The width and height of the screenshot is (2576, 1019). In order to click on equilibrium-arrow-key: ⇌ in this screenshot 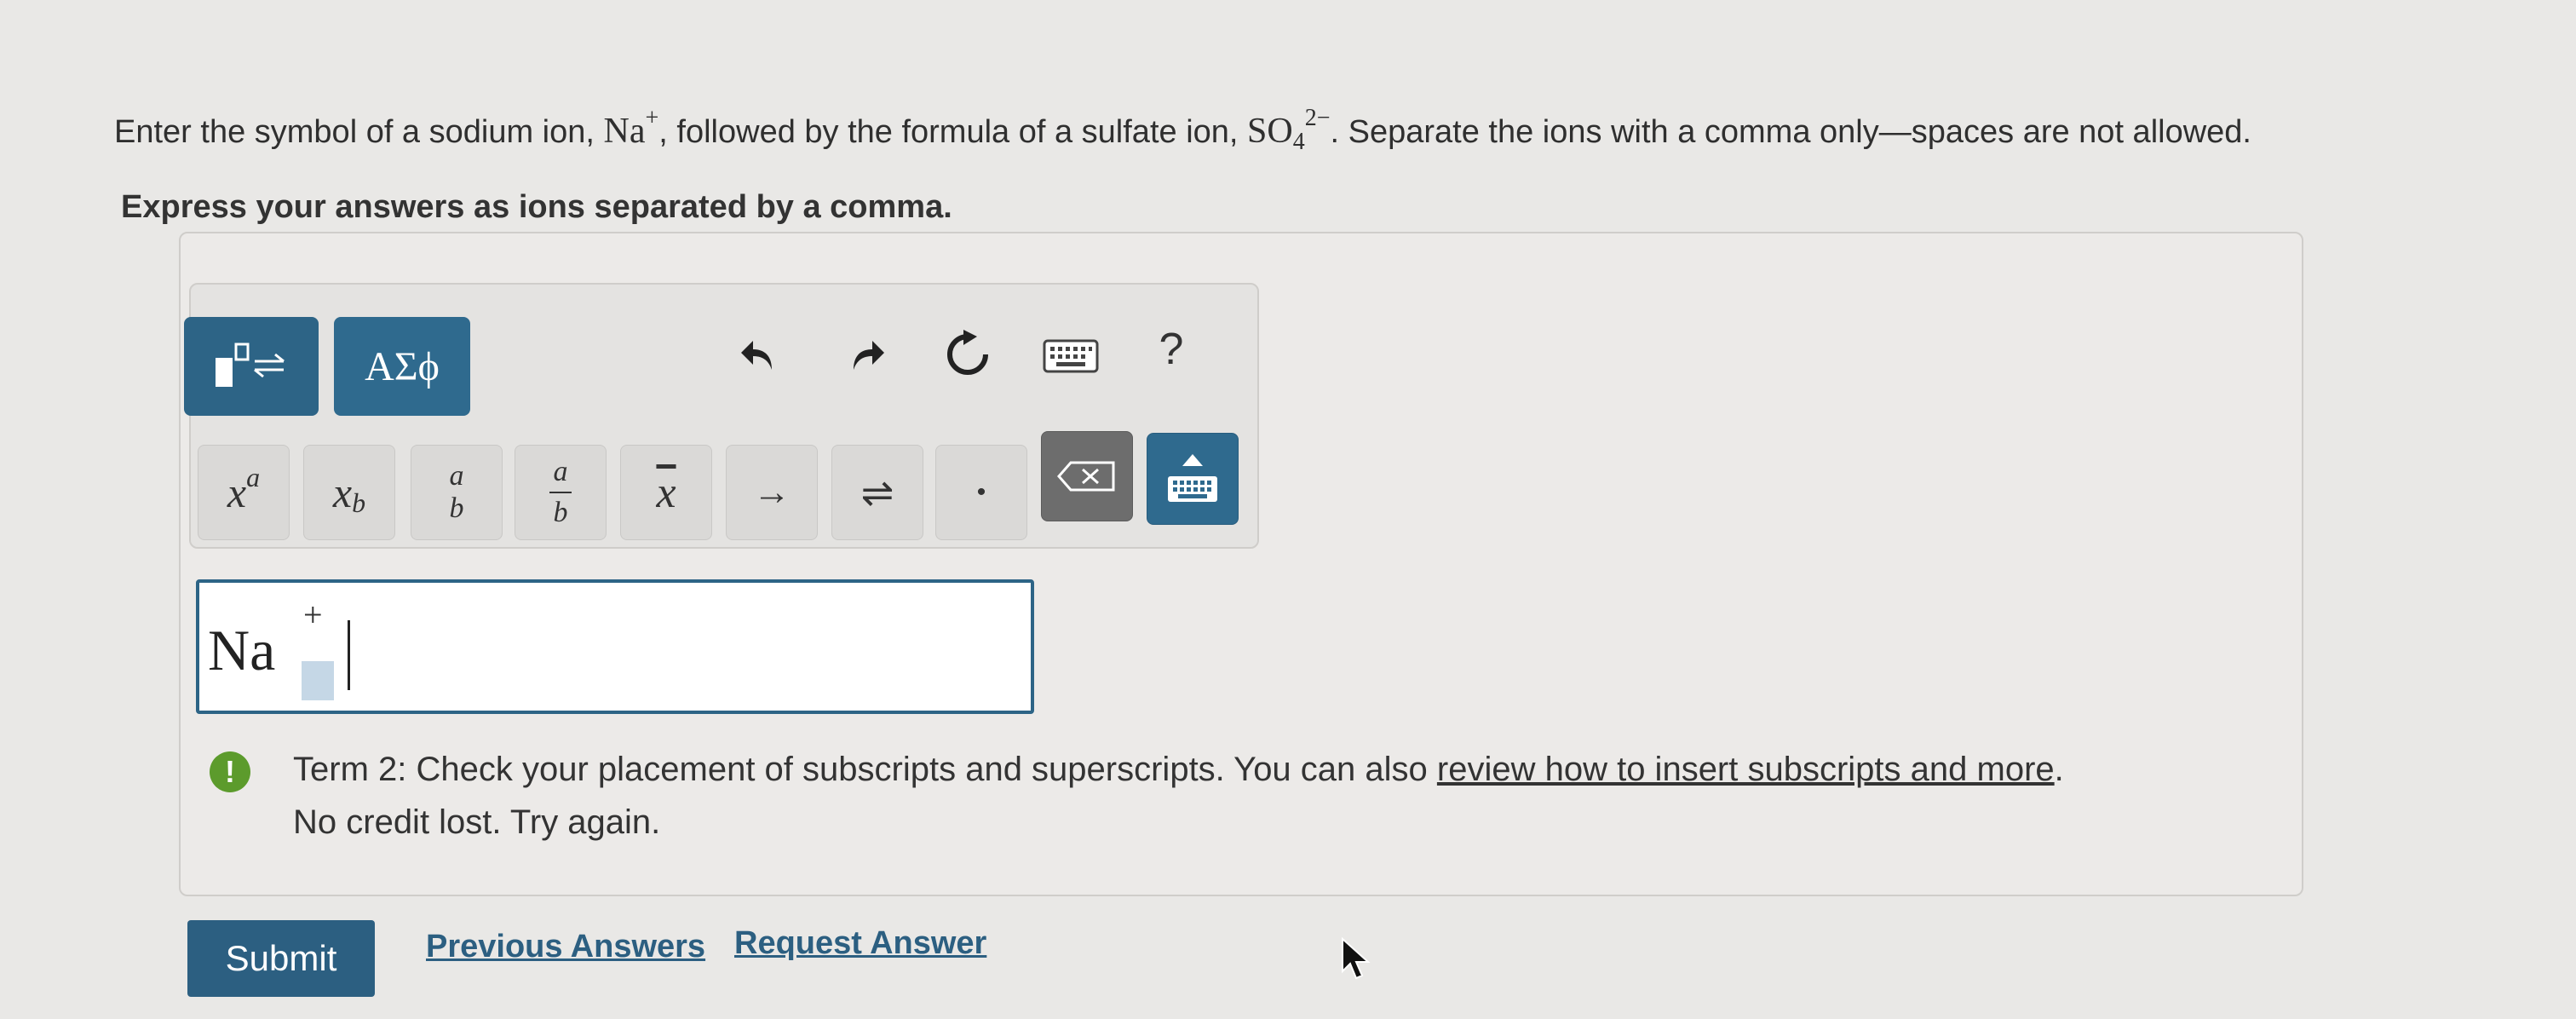, I will do `click(877, 492)`.